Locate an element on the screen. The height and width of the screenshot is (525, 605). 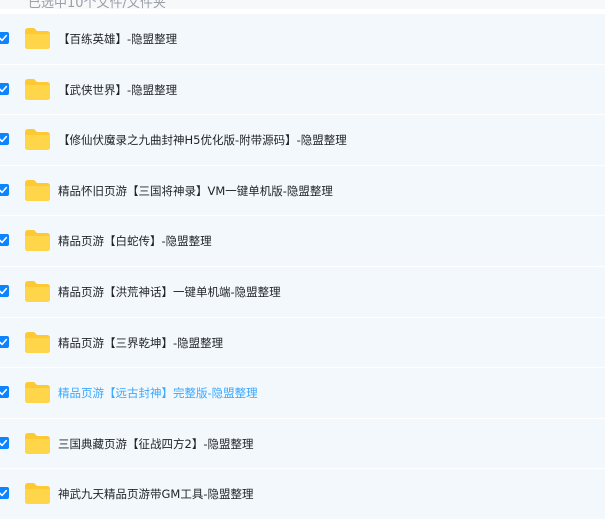
file-name: 精品页游【洪荒神话】一键单机端-隐盟整理 is located at coordinates (169, 292).